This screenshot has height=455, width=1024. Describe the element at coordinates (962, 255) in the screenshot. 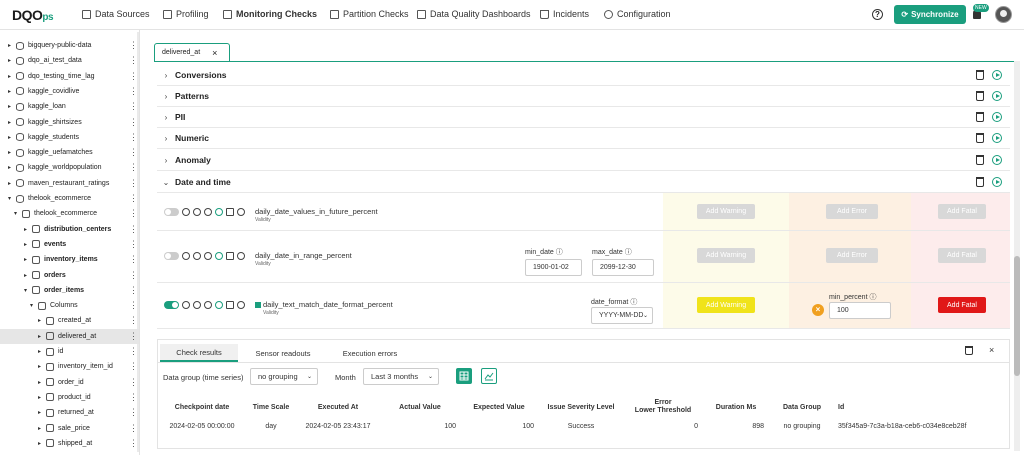

I see `add-fatal-button: Add Fatal` at that location.